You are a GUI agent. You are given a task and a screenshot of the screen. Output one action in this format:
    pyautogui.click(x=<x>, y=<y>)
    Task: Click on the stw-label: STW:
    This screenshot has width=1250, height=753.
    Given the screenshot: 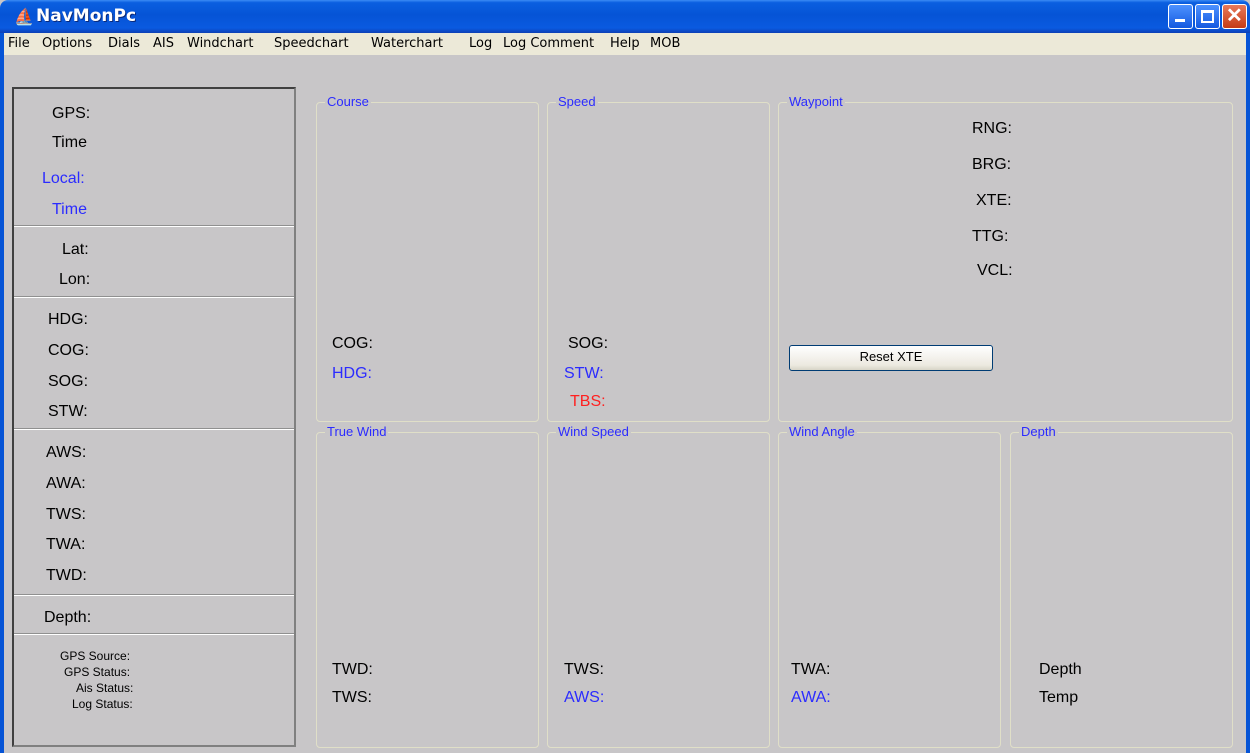 What is the action you would take?
    pyautogui.click(x=68, y=411)
    